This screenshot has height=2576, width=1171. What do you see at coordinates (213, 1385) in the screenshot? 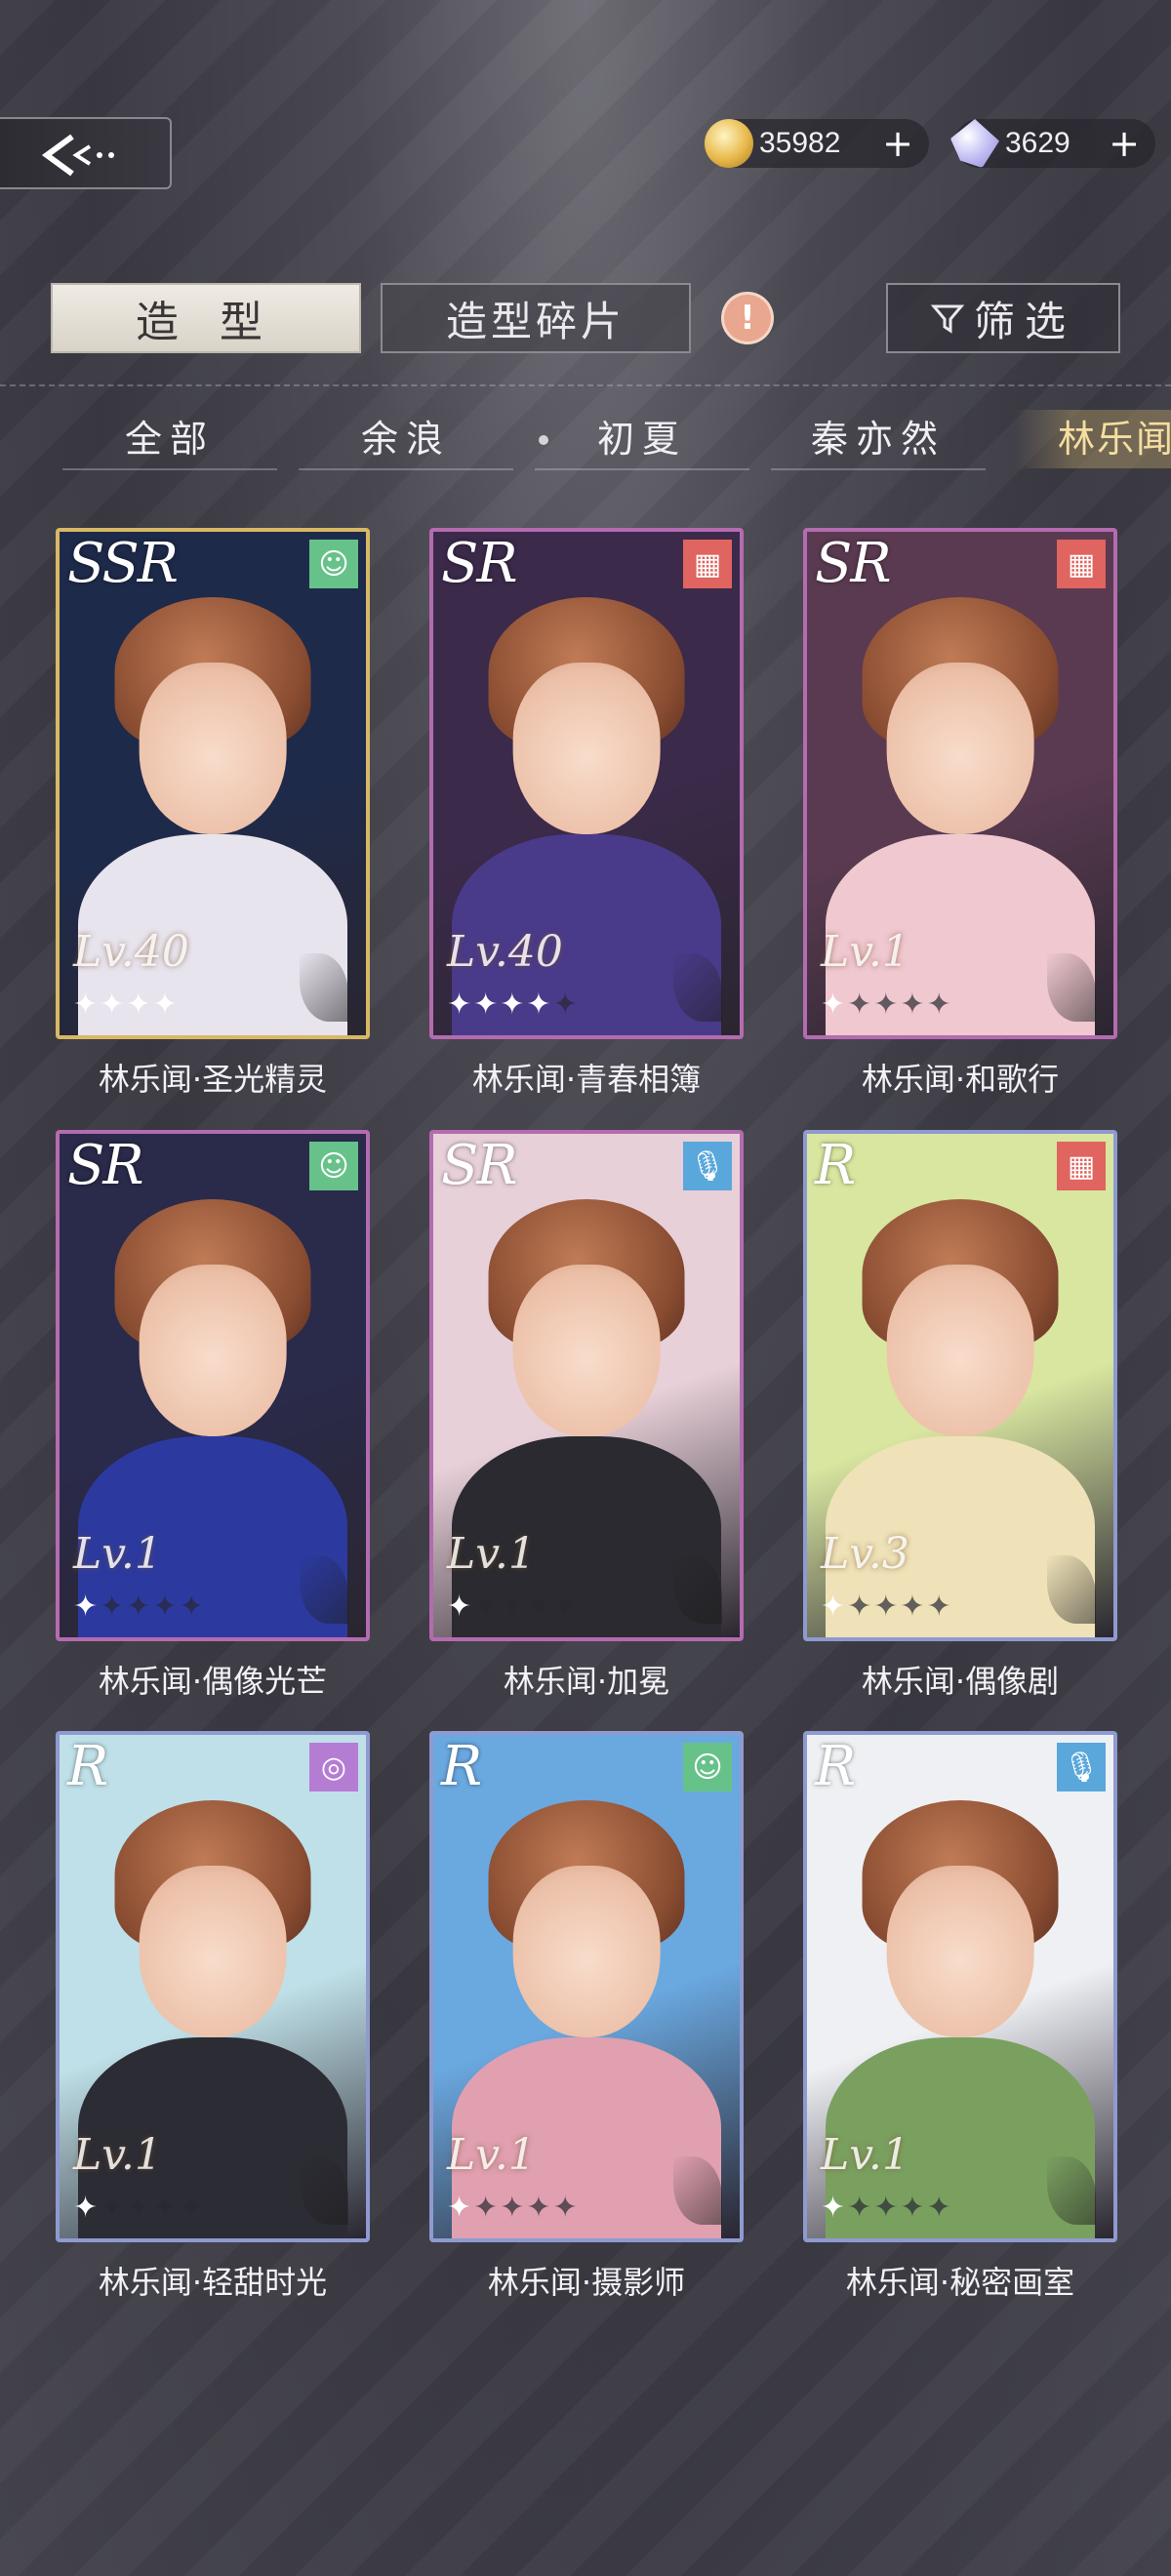
I see `style-card: SR ☺ Lv.1 ✦✦✦✦✦` at bounding box center [213, 1385].